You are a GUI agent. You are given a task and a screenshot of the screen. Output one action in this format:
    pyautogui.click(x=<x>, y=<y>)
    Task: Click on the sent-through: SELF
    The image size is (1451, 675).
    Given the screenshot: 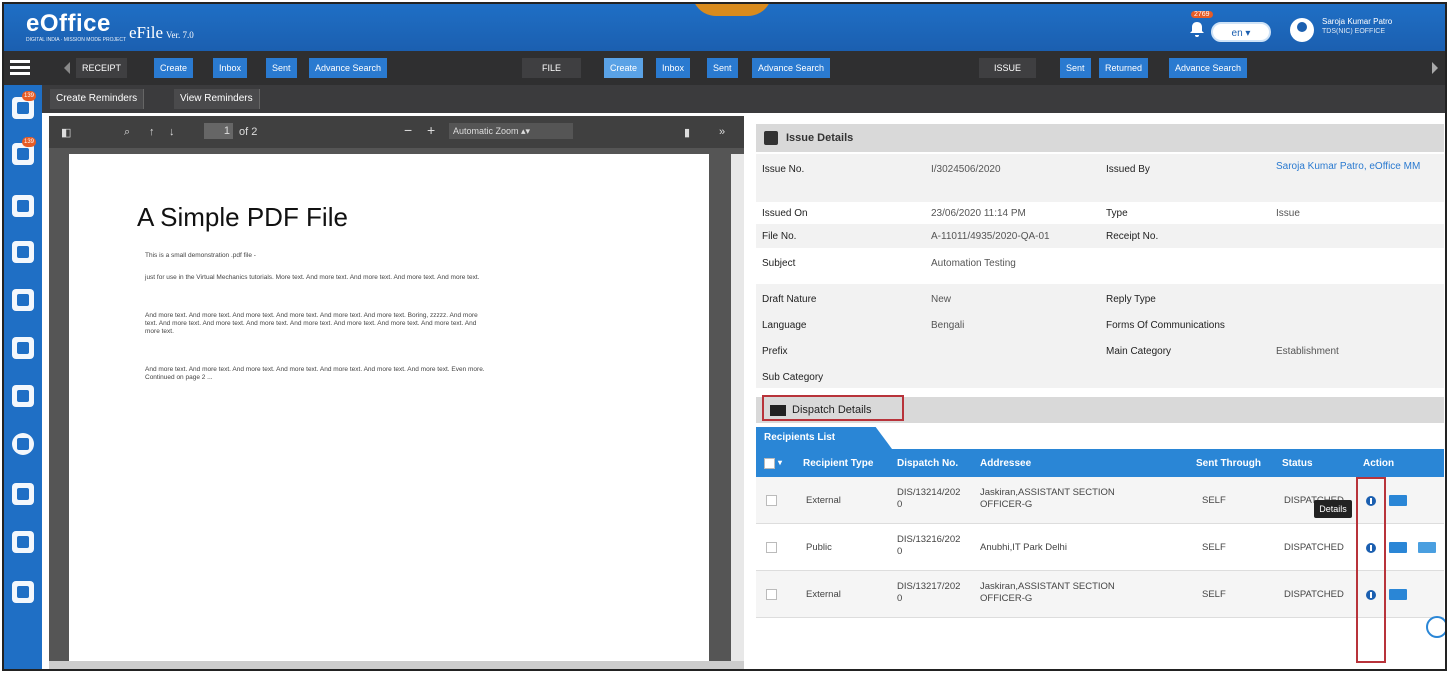 What is the action you would take?
    pyautogui.click(x=1214, y=500)
    